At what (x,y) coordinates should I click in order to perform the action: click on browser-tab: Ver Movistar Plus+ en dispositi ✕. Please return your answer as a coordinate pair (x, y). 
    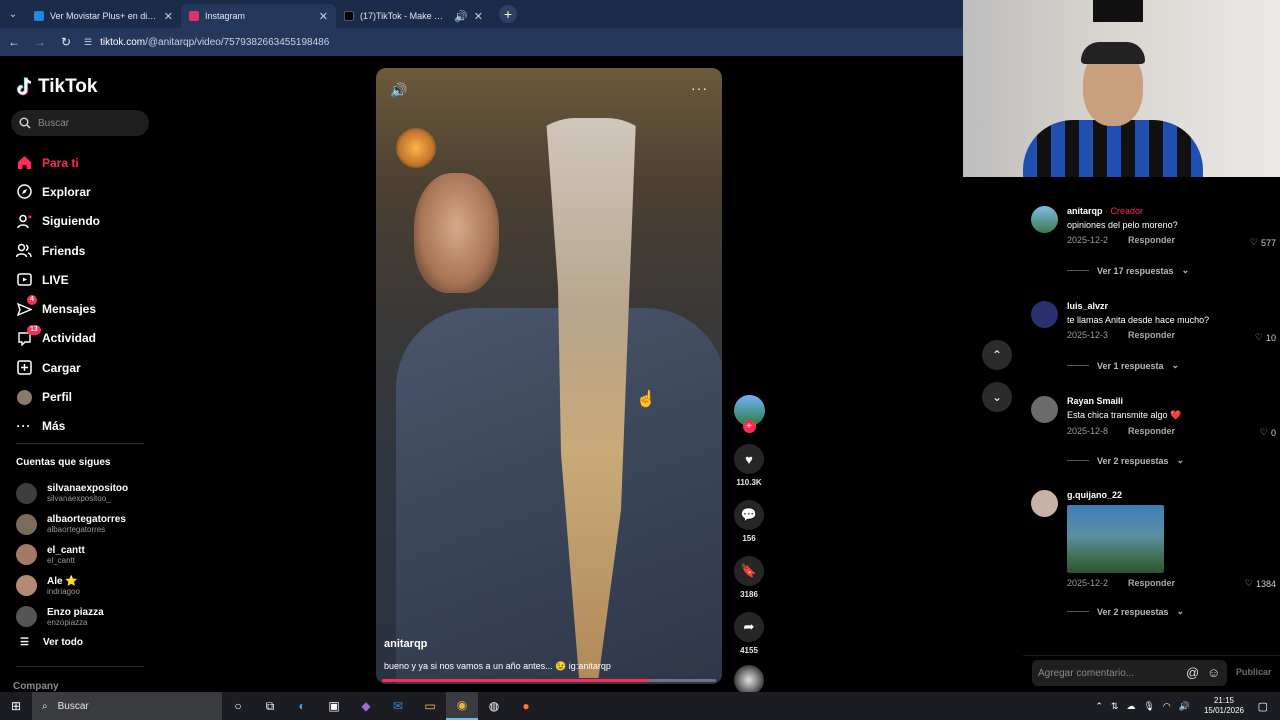
    Looking at the image, I should click on (103, 16).